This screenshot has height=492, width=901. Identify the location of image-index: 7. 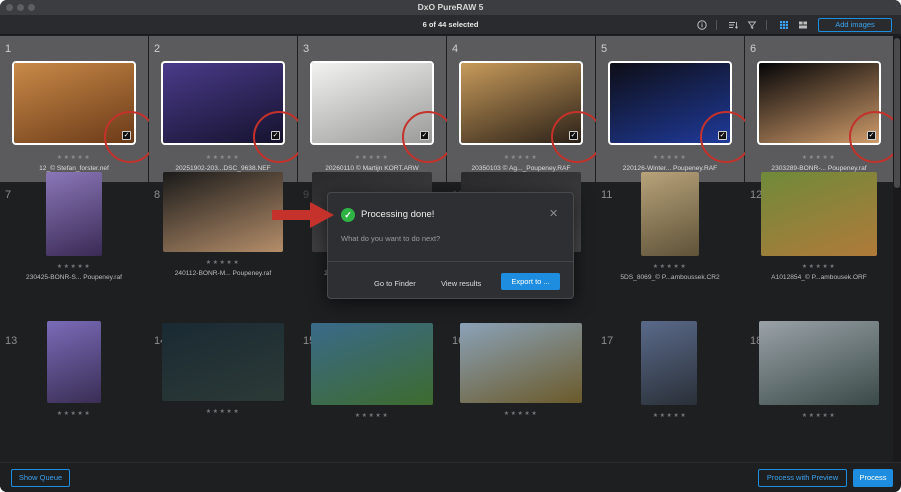
(8, 195).